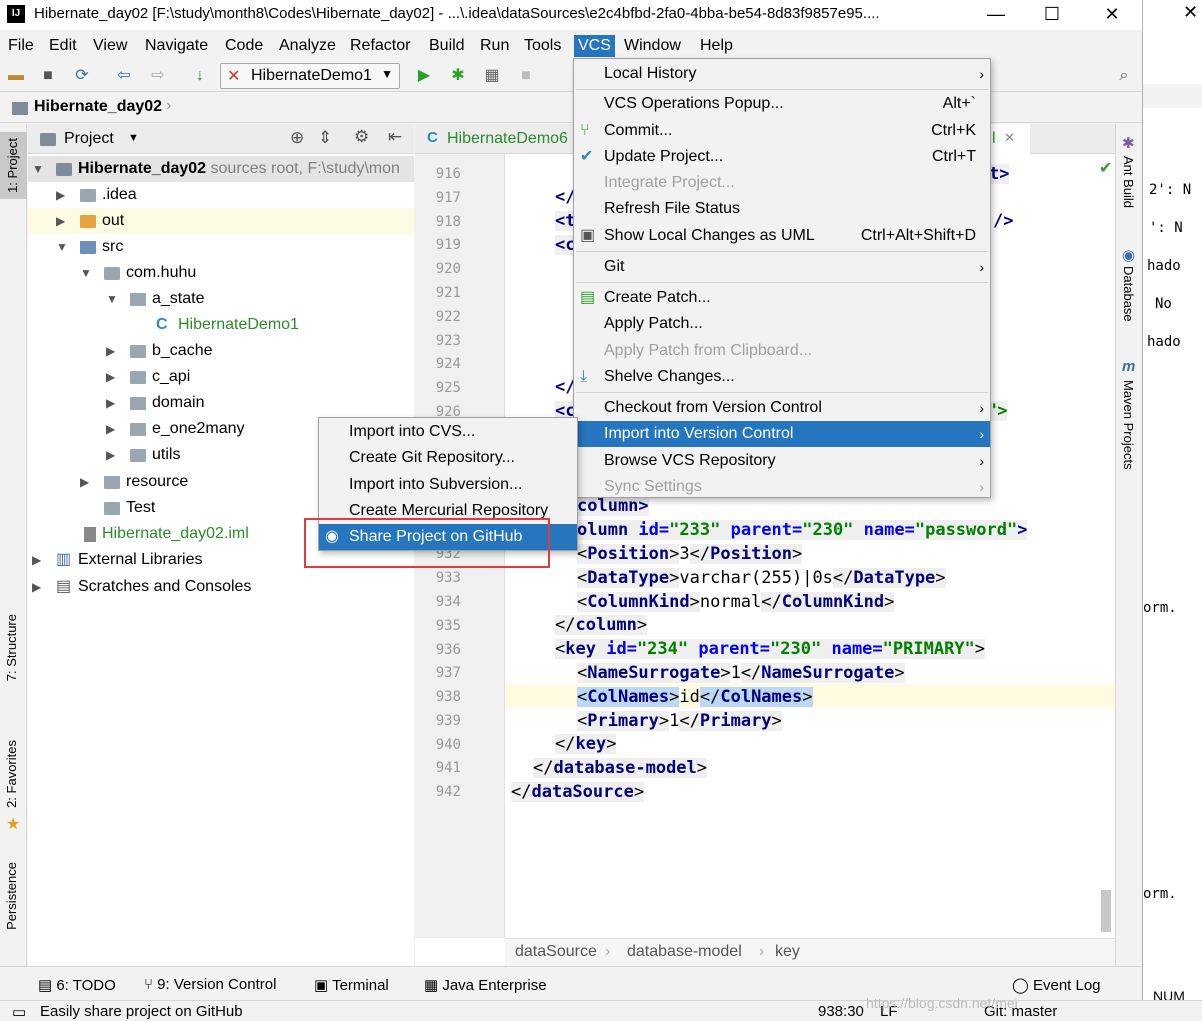 This screenshot has width=1202, height=1021. I want to click on code-line-934: <ColumnKind>normal</ColumnKind>, so click(736, 602).